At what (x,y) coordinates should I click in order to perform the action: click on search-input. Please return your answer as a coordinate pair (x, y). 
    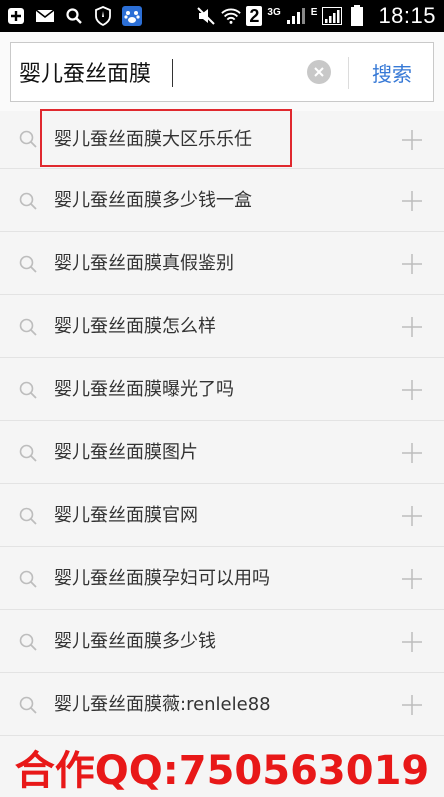
    Looking at the image, I should click on (159, 72).